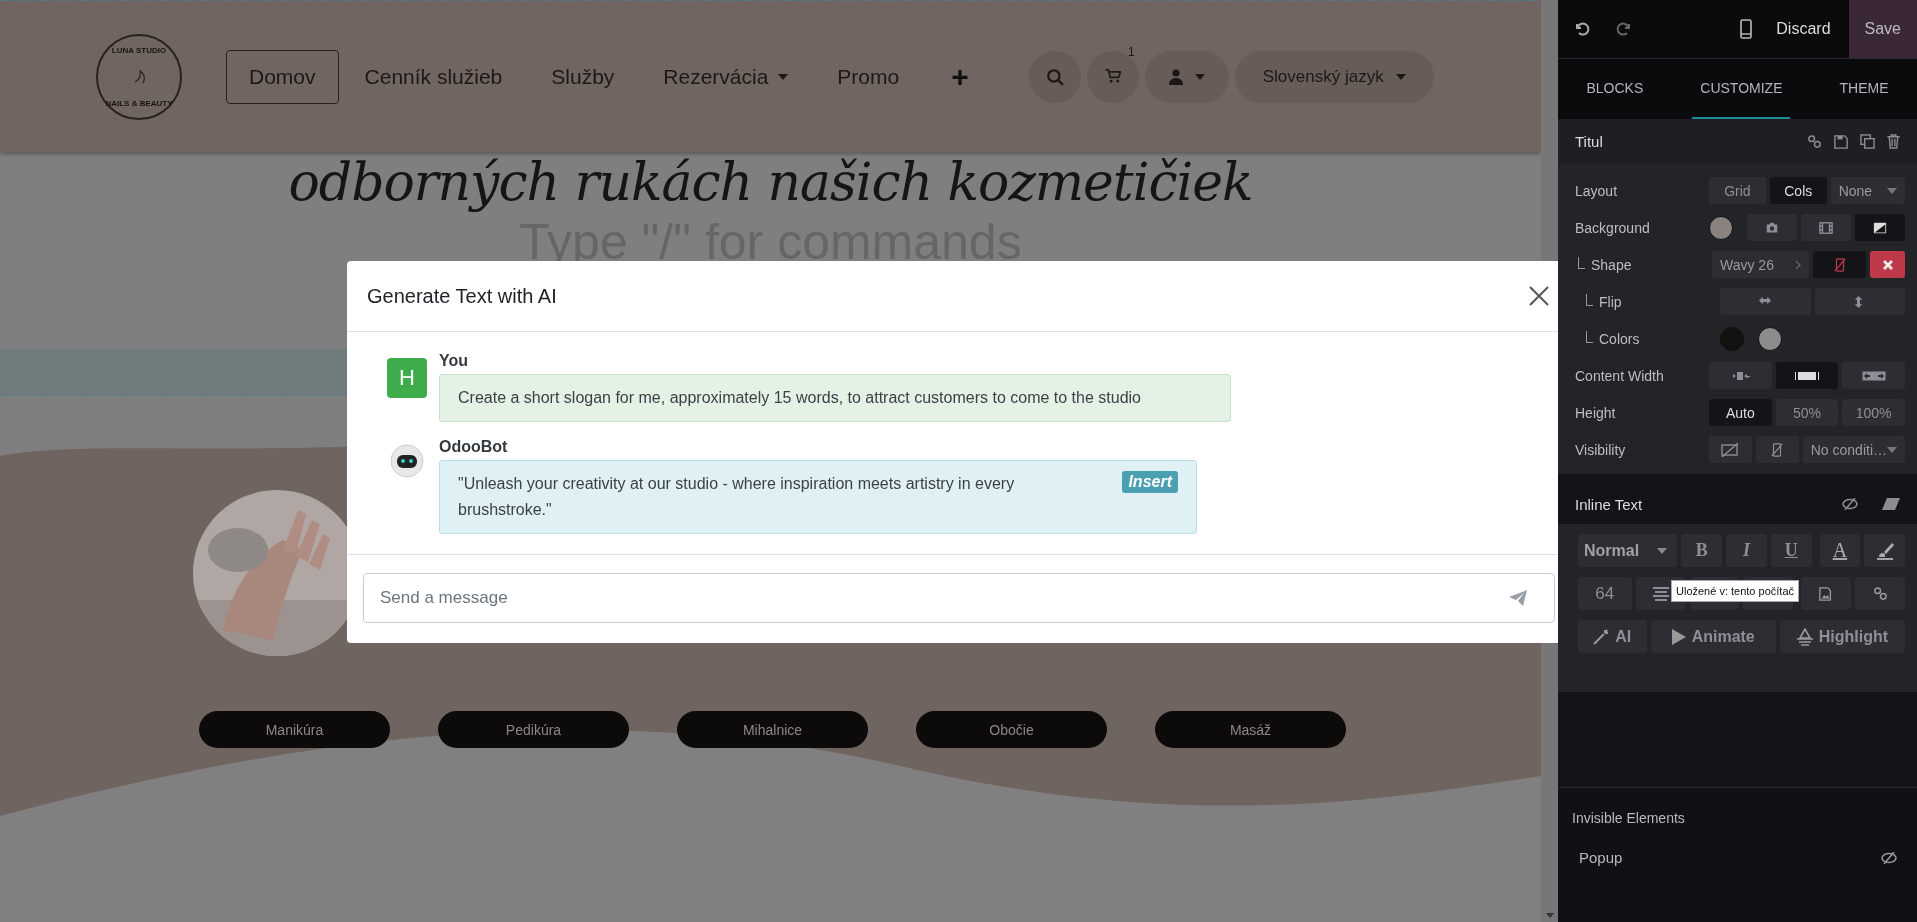 This screenshot has height=922, width=1917. I want to click on remove-button, so click(1887, 264).